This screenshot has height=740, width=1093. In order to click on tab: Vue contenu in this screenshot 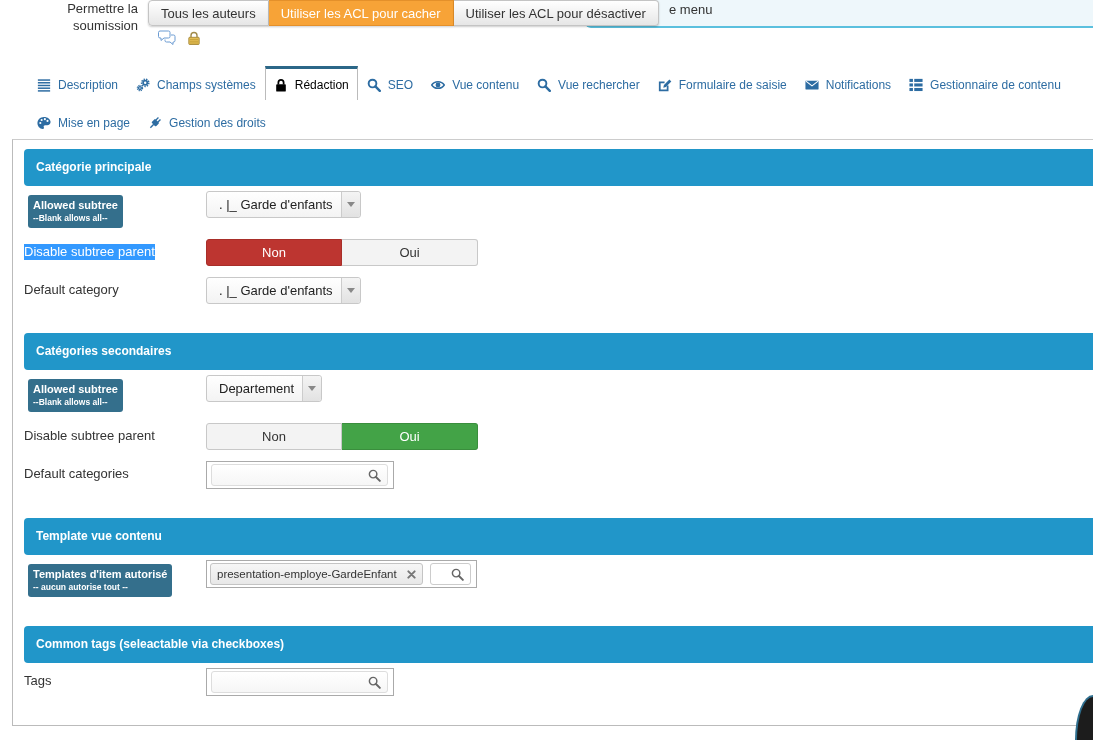, I will do `click(475, 83)`.